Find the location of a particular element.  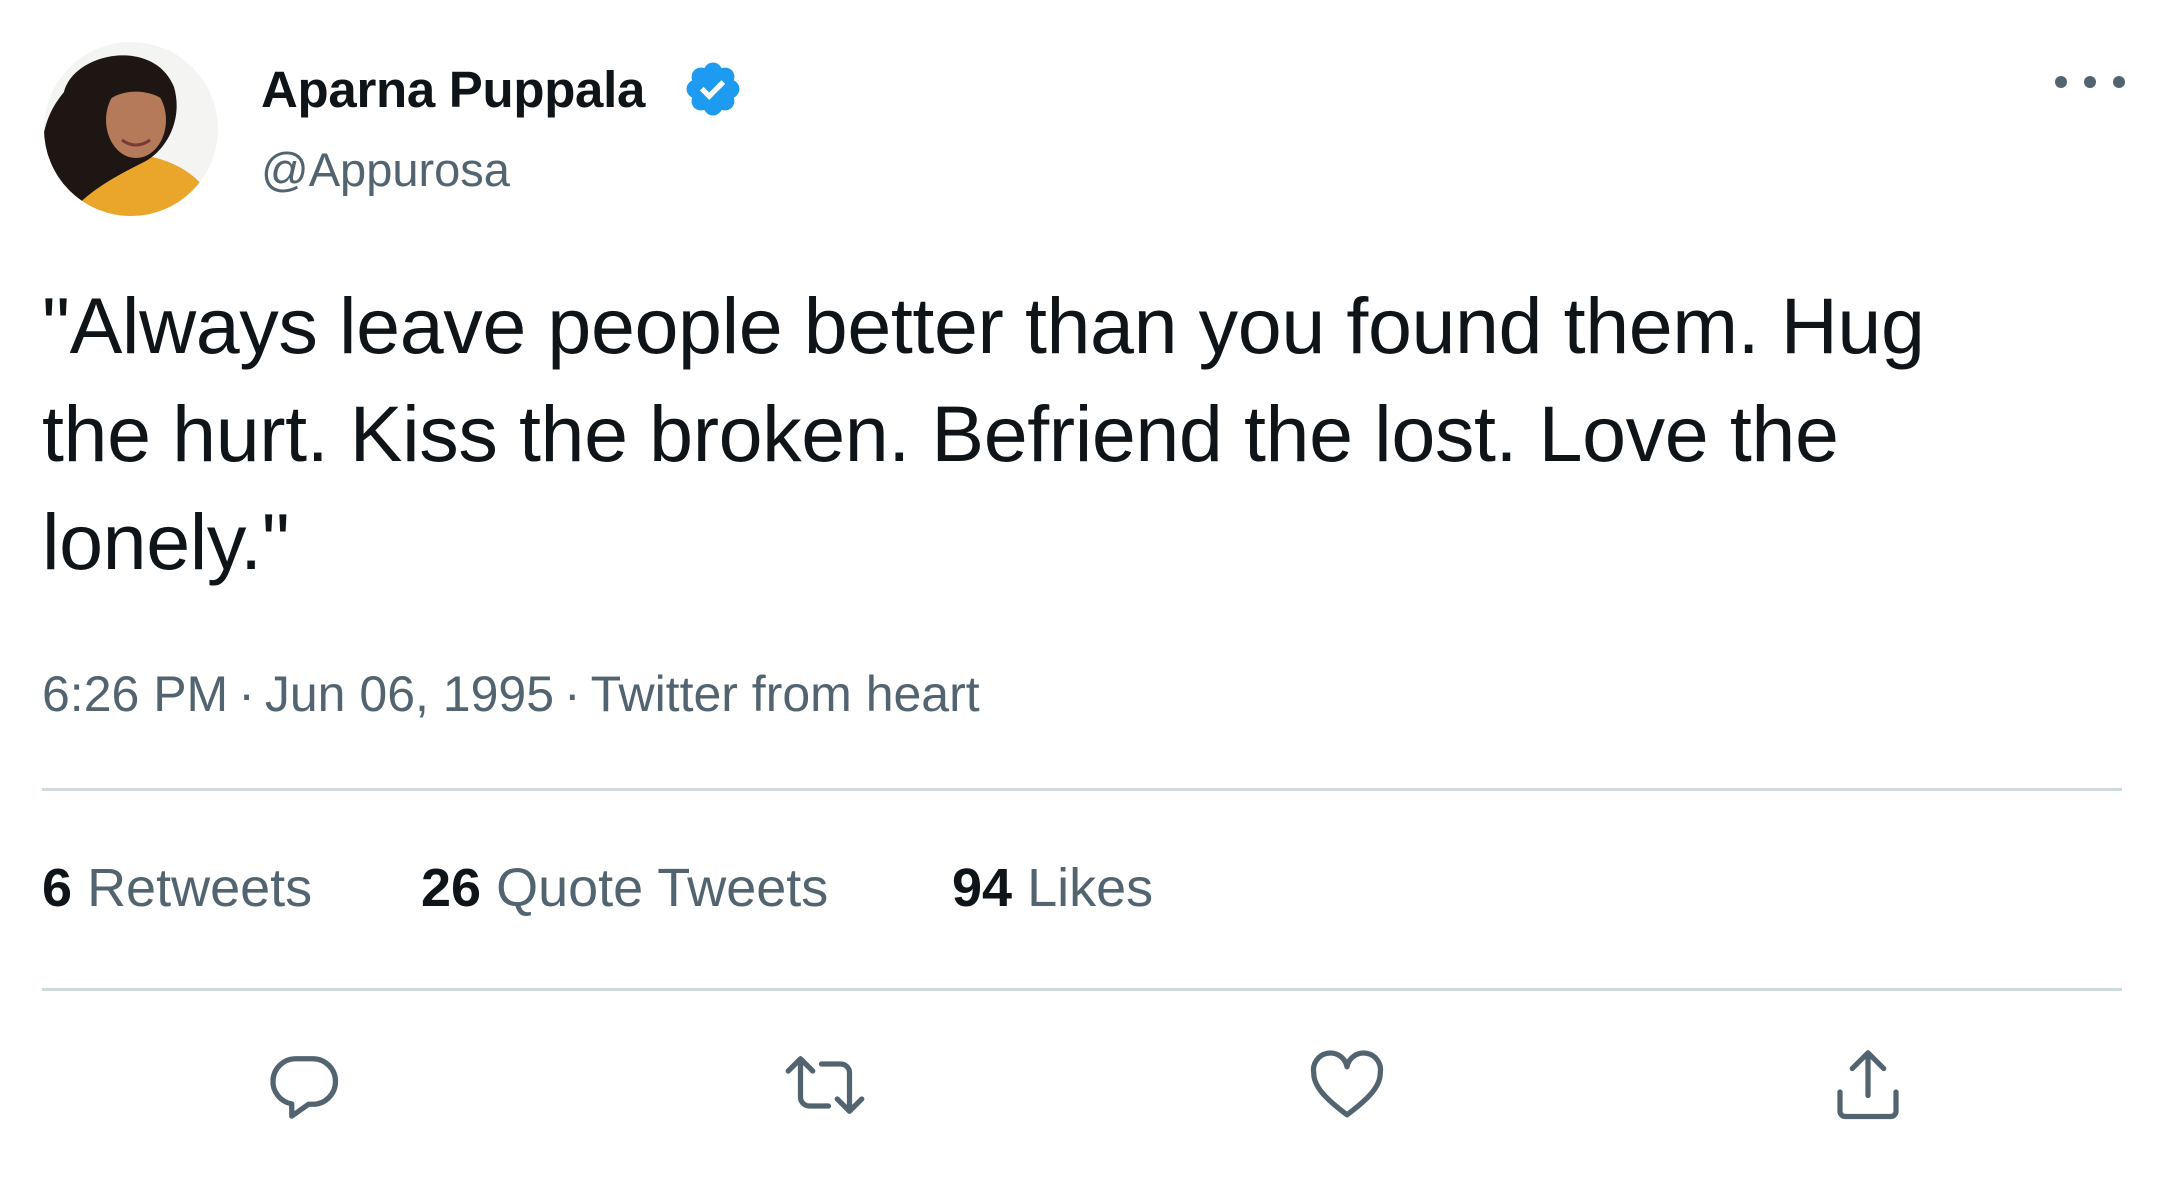

retweets-label: Retweets is located at coordinates (200, 888).